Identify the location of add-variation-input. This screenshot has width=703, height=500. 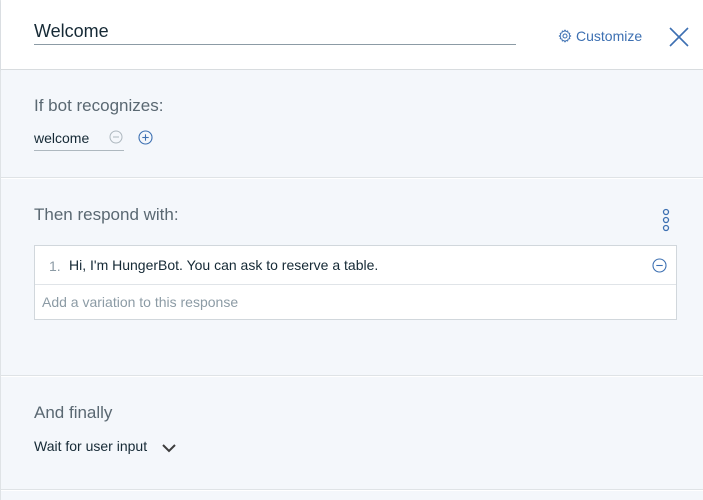
(355, 301).